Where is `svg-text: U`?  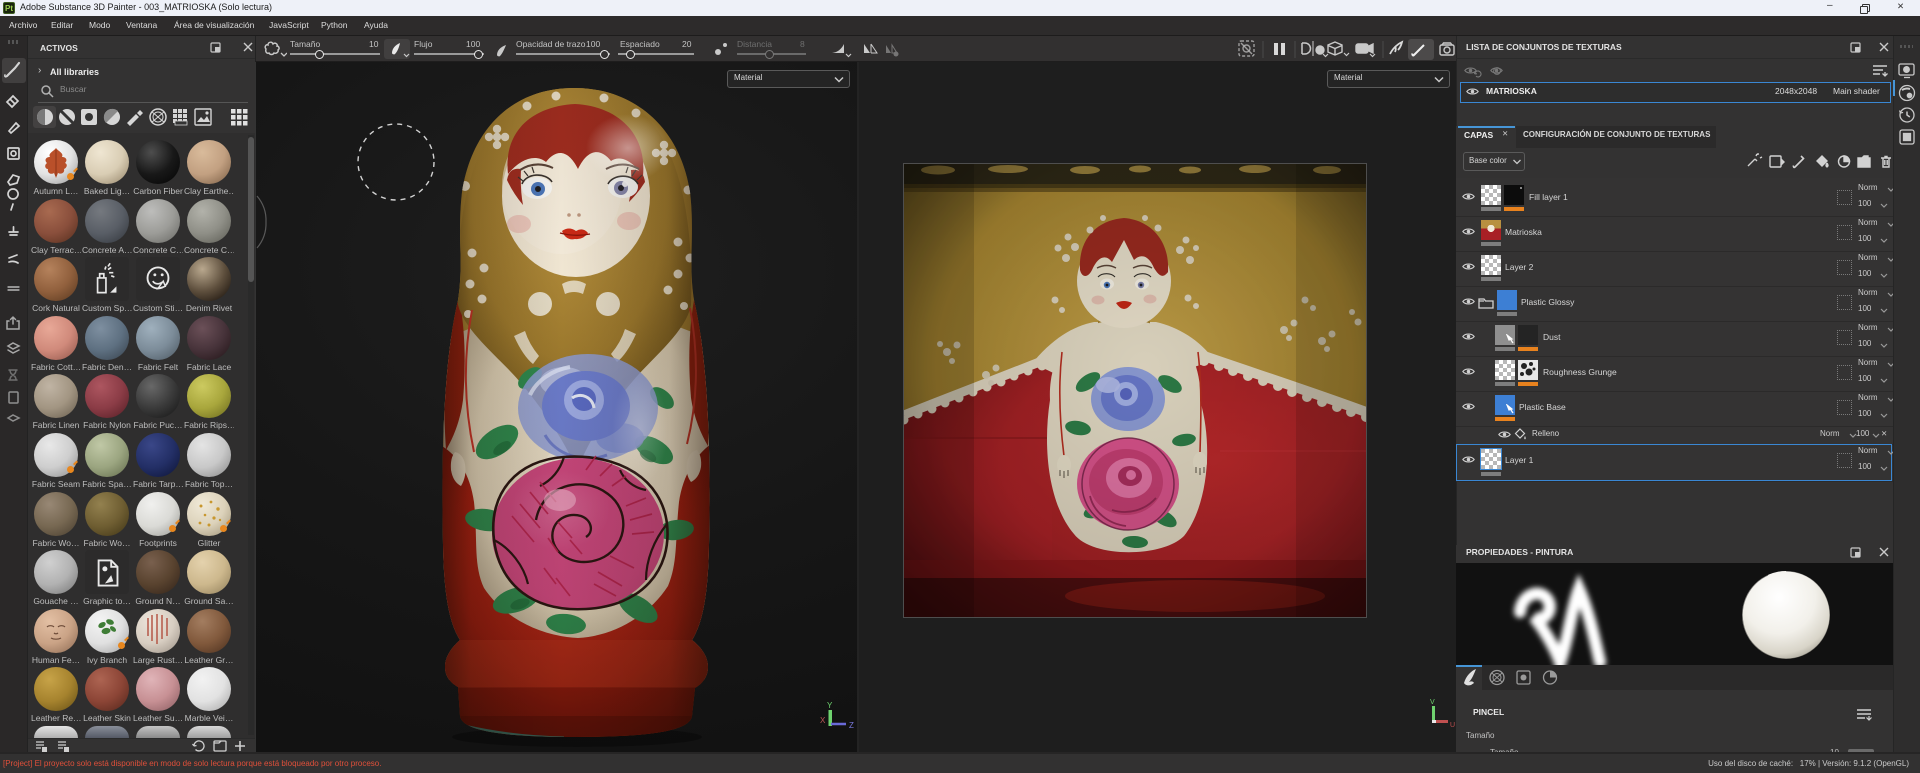 svg-text: U is located at coordinates (1452, 725).